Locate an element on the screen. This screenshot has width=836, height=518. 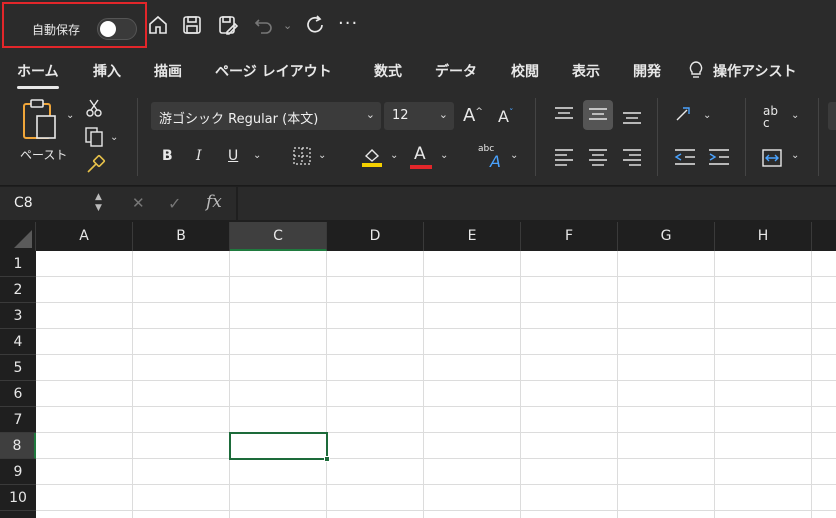
row-header-9: 9 is located at coordinates (18, 472).